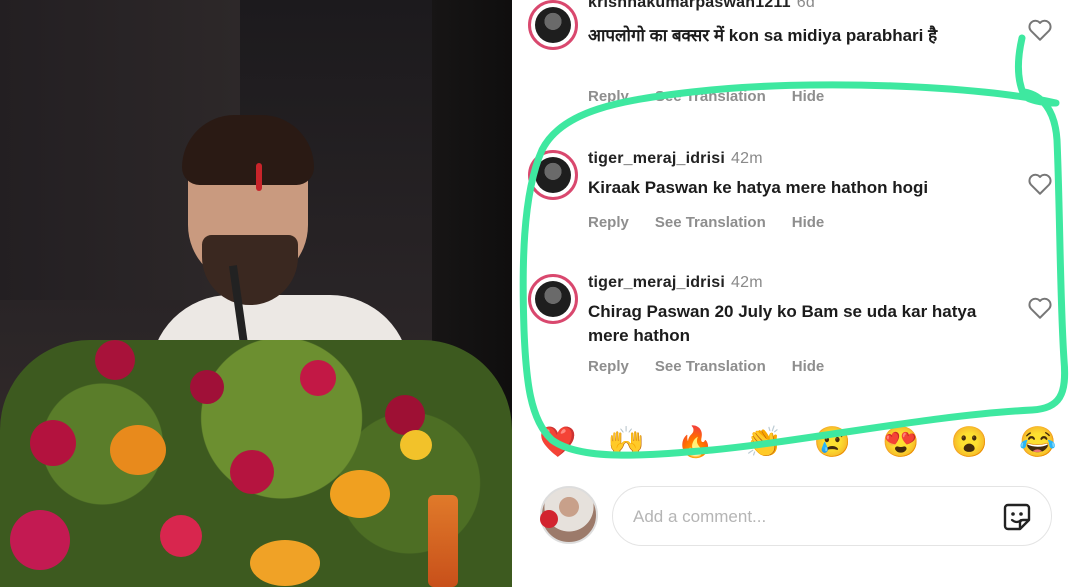  What do you see at coordinates (569, 515) in the screenshot?
I see `current-user-avatar` at bounding box center [569, 515].